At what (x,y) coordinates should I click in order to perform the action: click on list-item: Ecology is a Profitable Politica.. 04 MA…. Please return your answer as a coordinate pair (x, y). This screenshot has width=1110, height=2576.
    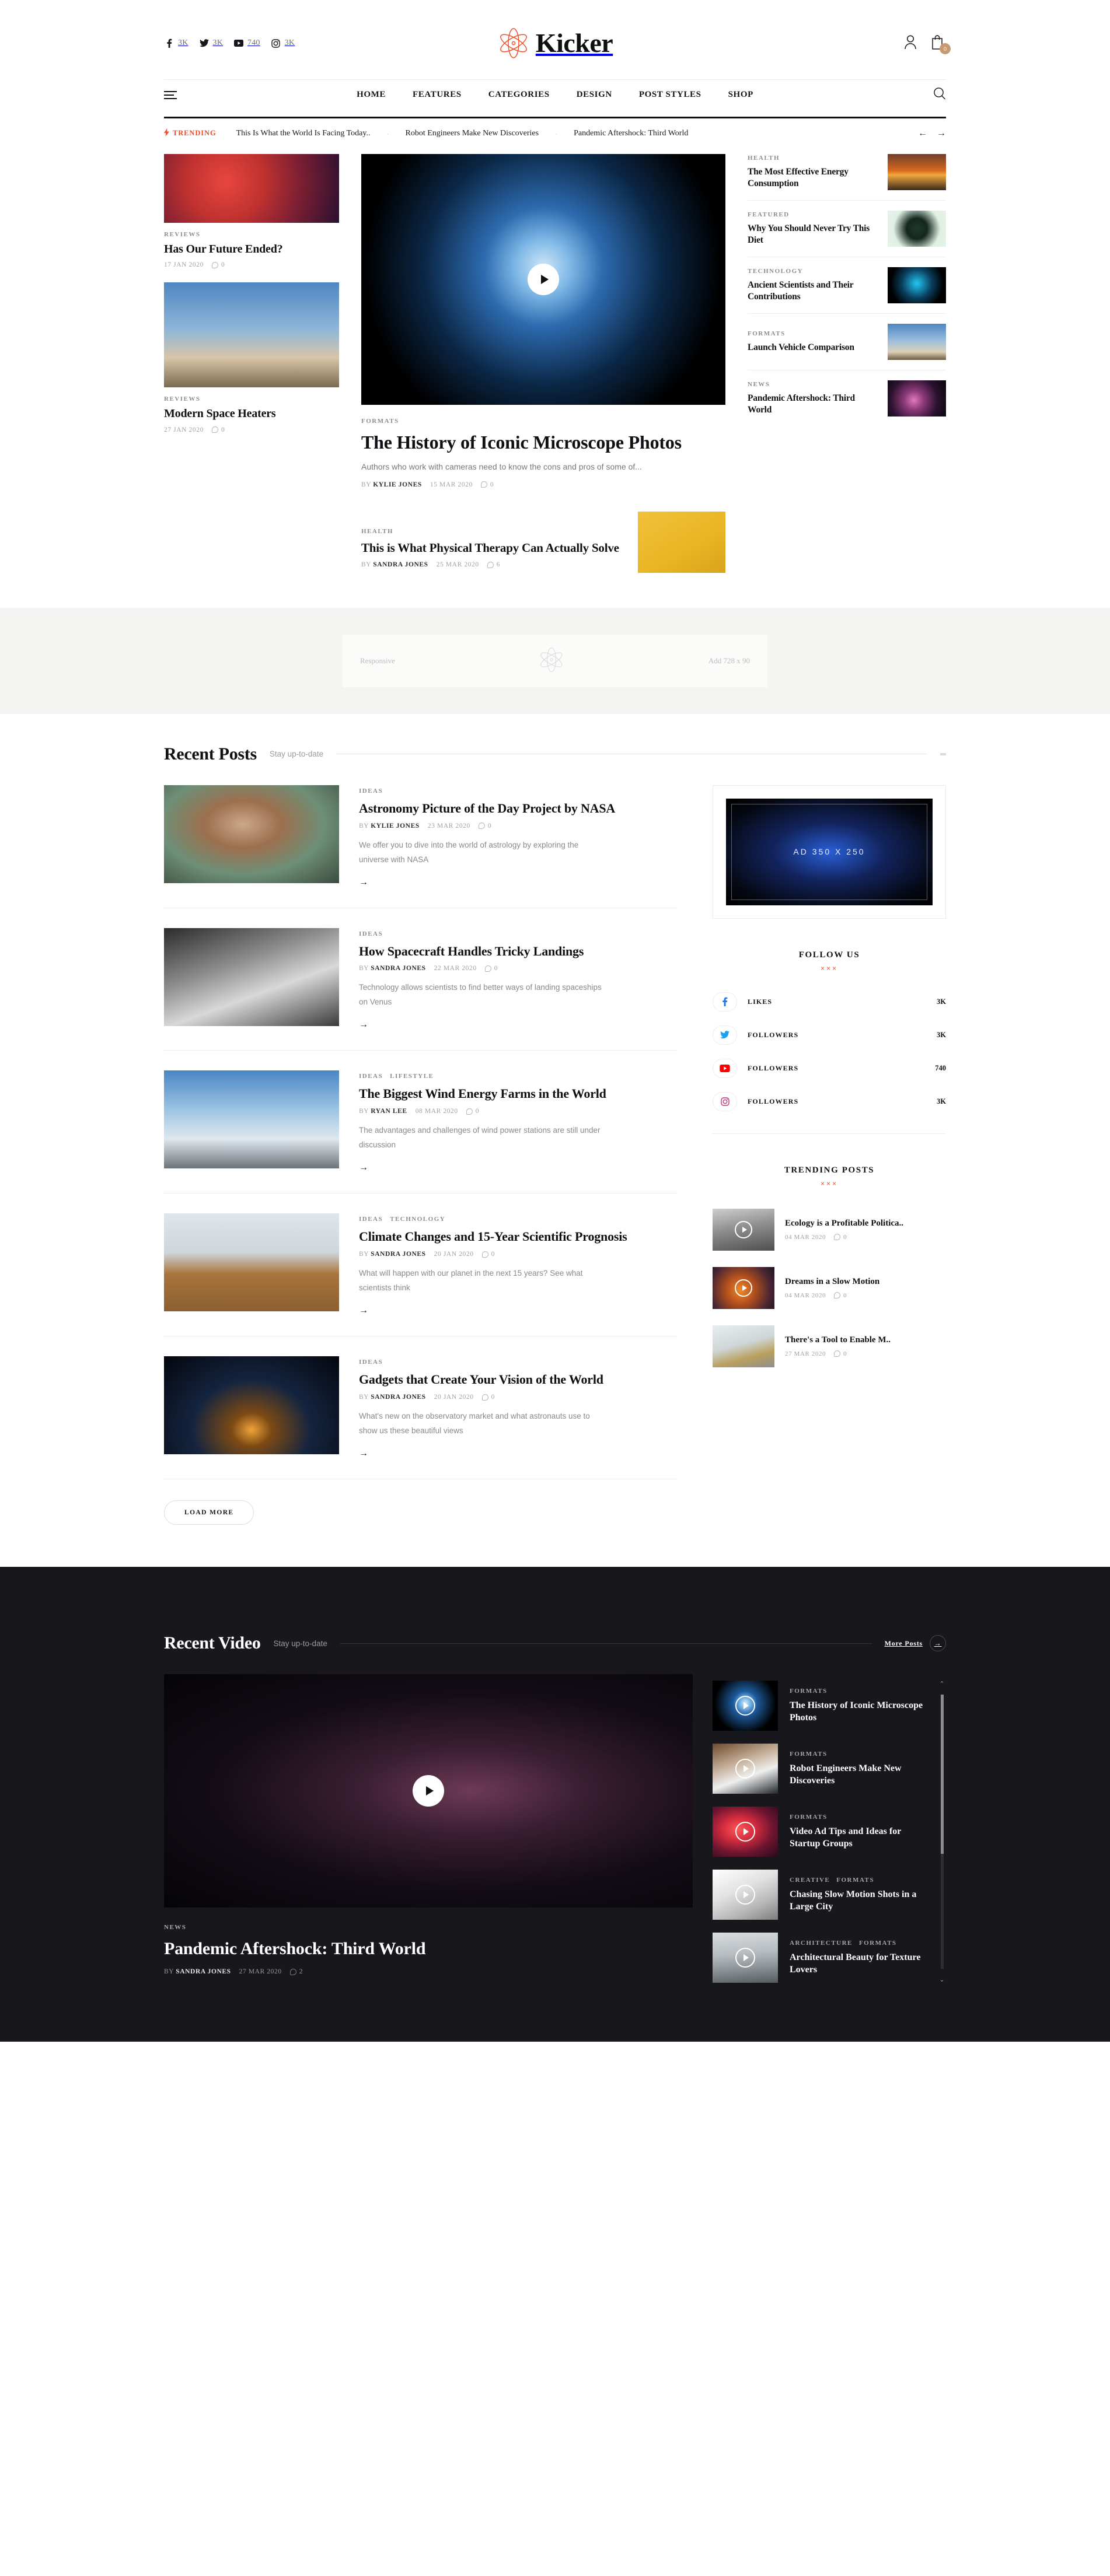
    Looking at the image, I should click on (829, 1230).